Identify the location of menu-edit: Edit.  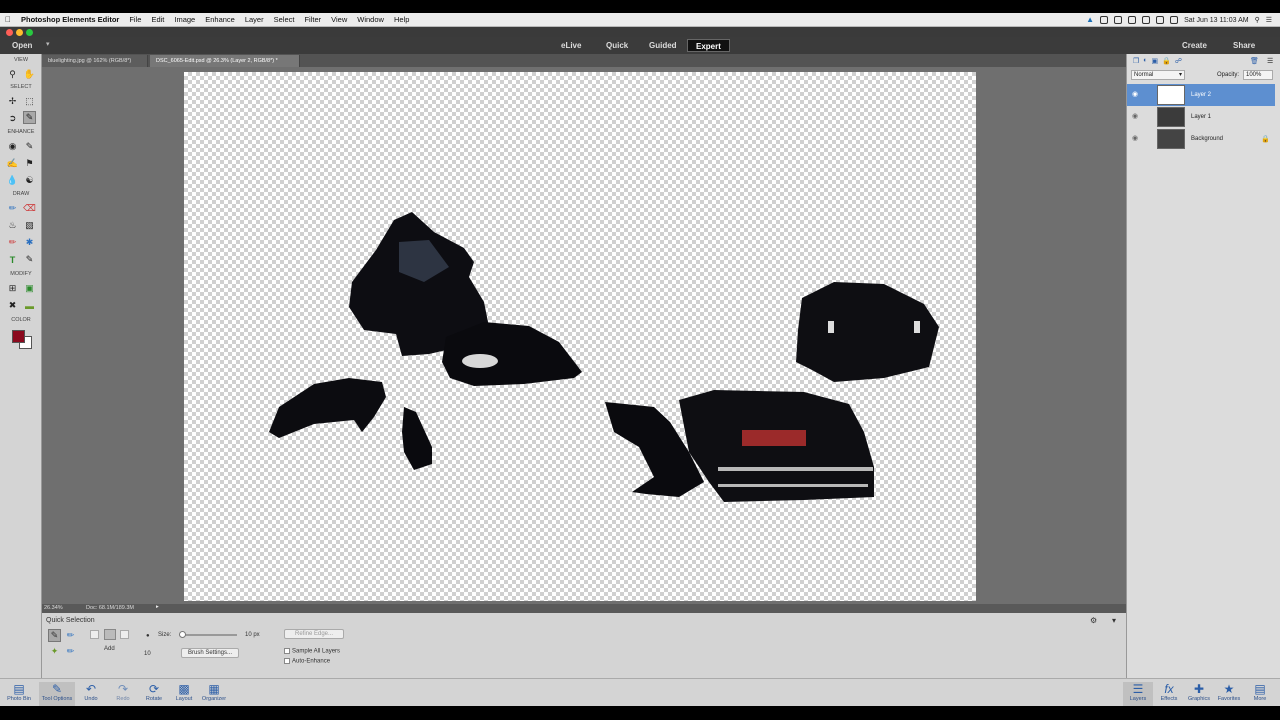
(157, 19).